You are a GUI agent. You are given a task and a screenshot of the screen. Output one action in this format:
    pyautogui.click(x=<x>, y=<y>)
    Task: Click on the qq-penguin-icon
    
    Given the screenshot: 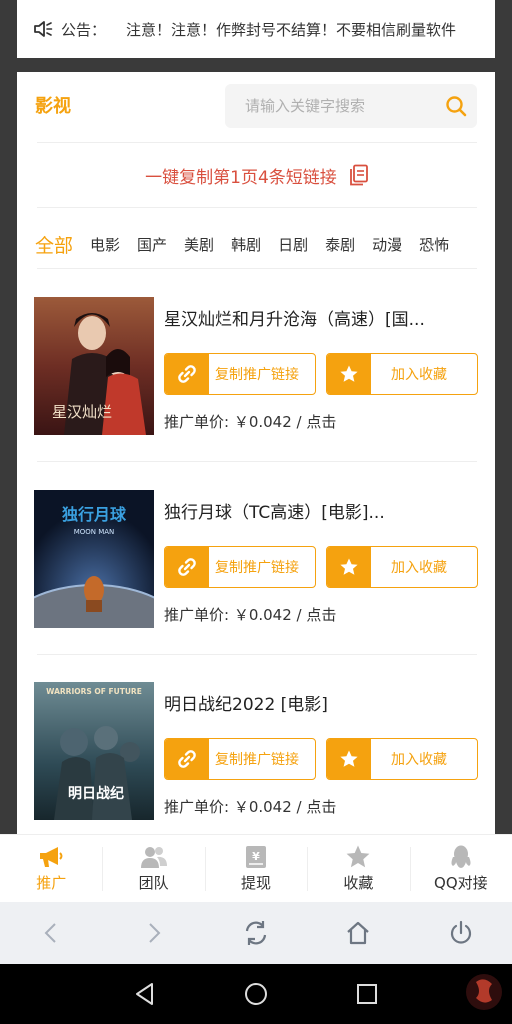 What is the action you would take?
    pyautogui.click(x=461, y=856)
    